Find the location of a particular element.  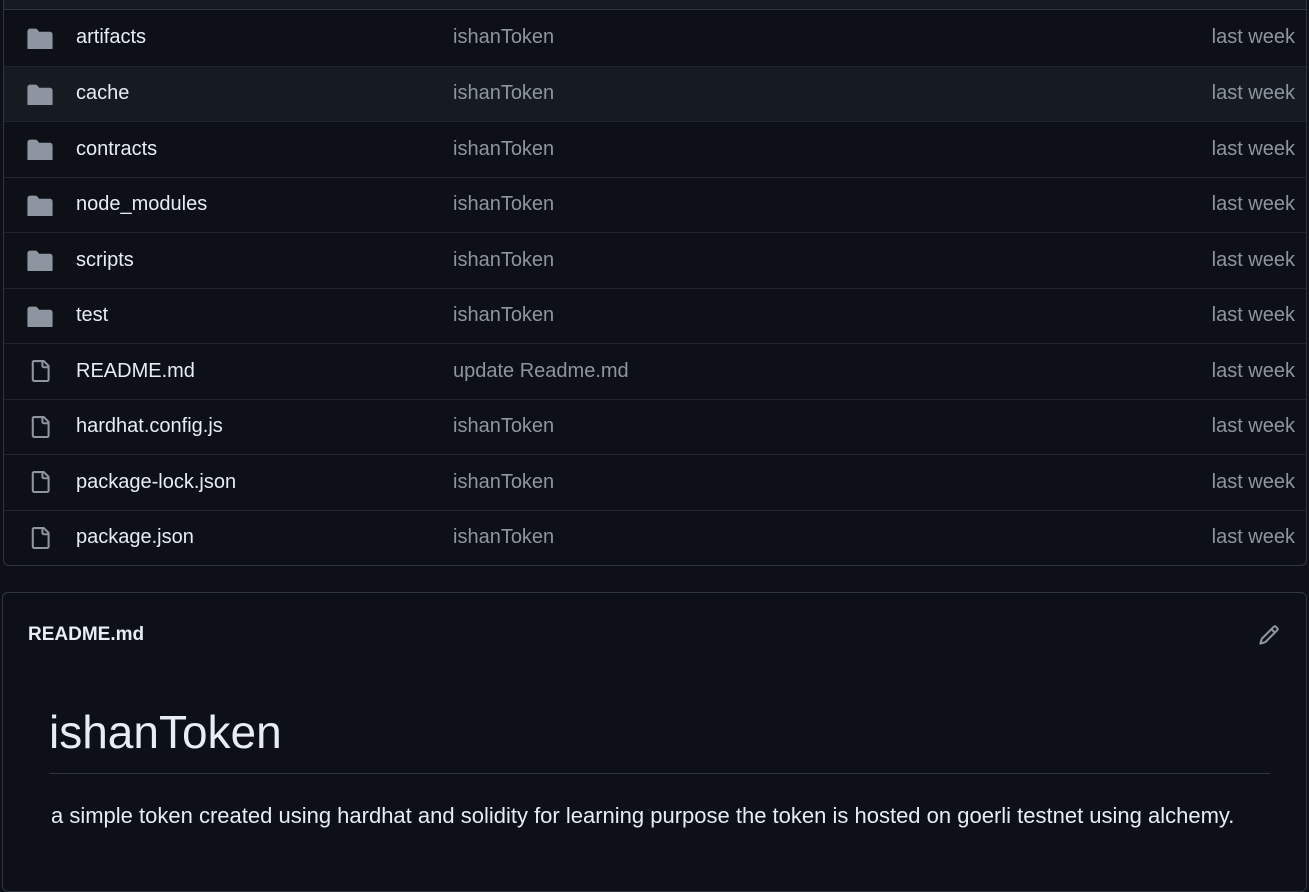

file-row: README.md update Readme.md last week is located at coordinates (655, 371).